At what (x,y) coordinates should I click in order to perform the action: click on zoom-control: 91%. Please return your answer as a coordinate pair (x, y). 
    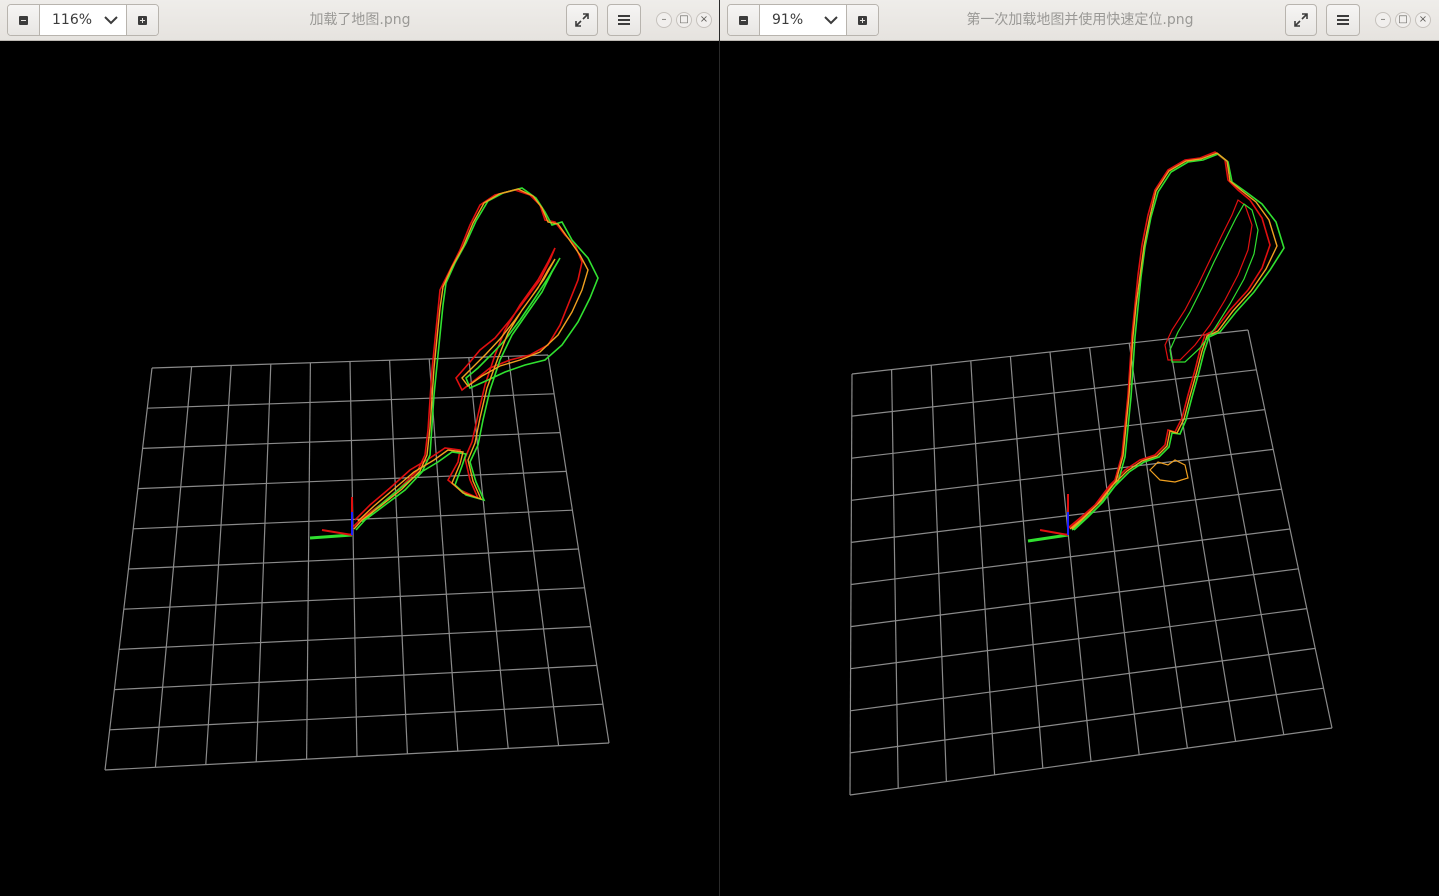
    Looking at the image, I should click on (803, 20).